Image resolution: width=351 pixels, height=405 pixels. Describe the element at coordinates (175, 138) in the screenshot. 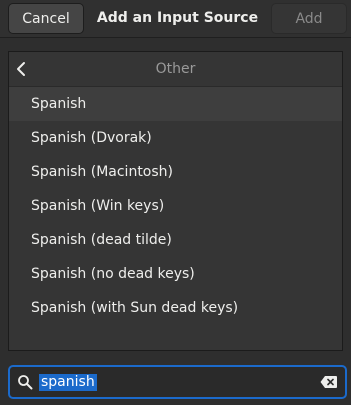

I see `list-item: Spanish (Dvorak)` at that location.